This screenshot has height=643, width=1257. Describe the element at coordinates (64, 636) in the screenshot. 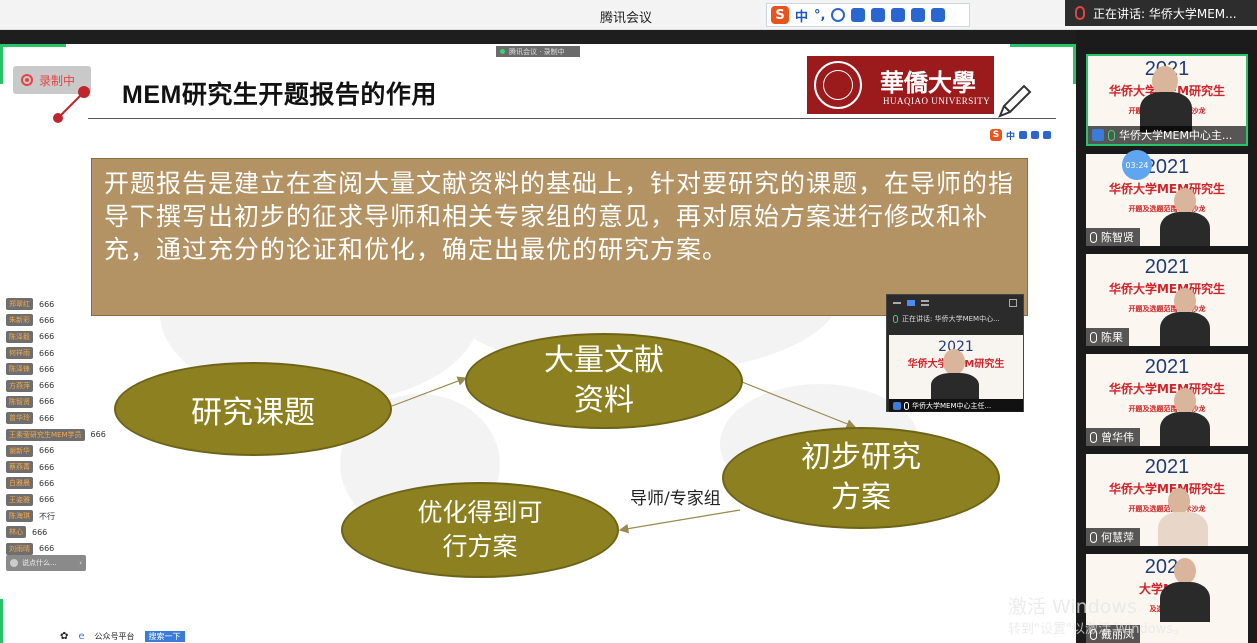

I see `wechat-icon: ✿` at that location.